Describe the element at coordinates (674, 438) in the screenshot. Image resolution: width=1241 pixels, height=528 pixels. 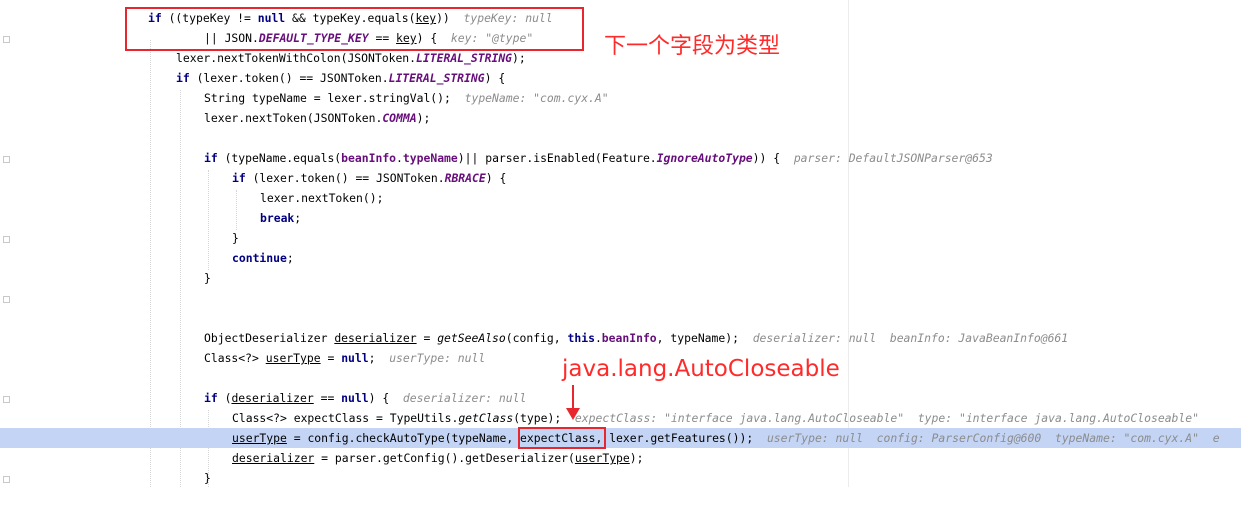
I see `code-token: , lexer.getFeatures());` at that location.